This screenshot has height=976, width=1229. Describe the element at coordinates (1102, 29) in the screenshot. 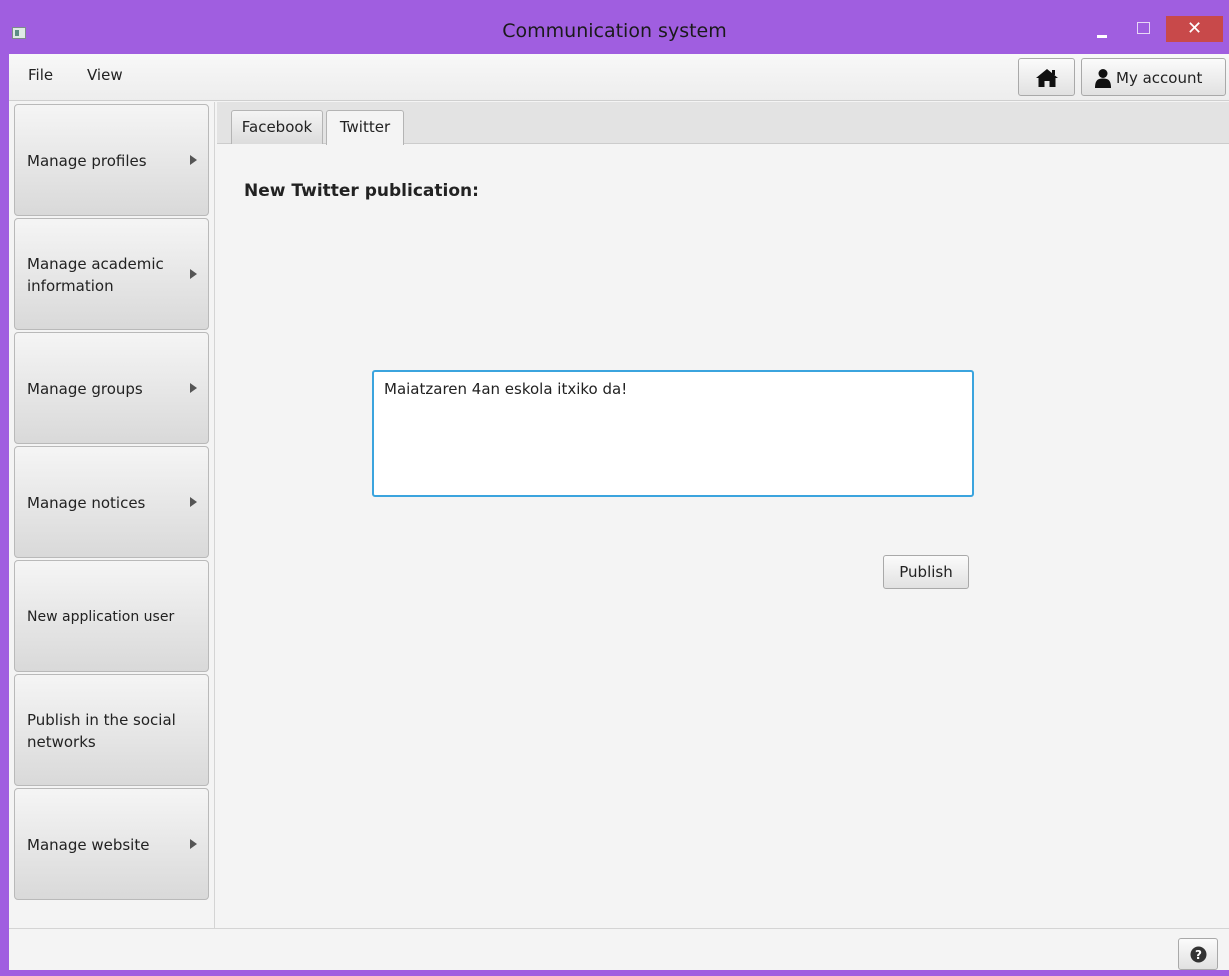

I see `minimize-button` at that location.